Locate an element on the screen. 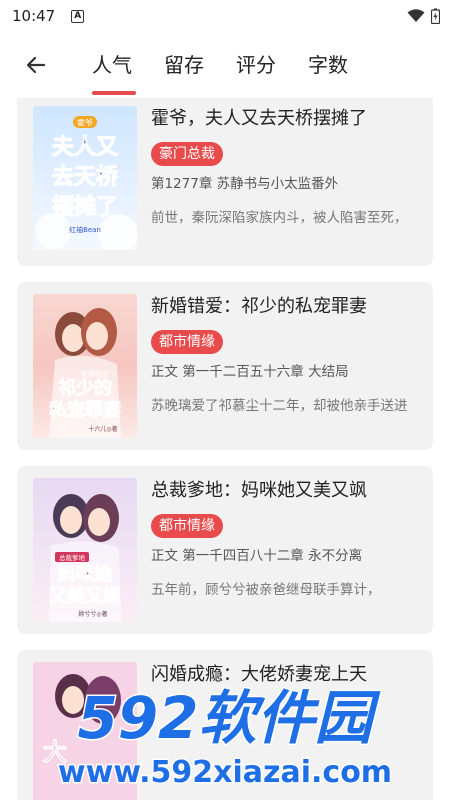 This screenshot has height=800, width=450. svg-text: 十六儿◎著 is located at coordinates (102, 429).